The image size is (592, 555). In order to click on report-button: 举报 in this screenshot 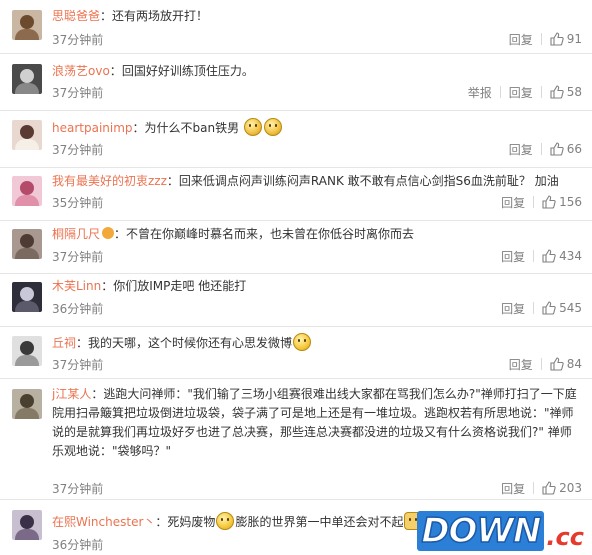, I will do `click(480, 92)`.